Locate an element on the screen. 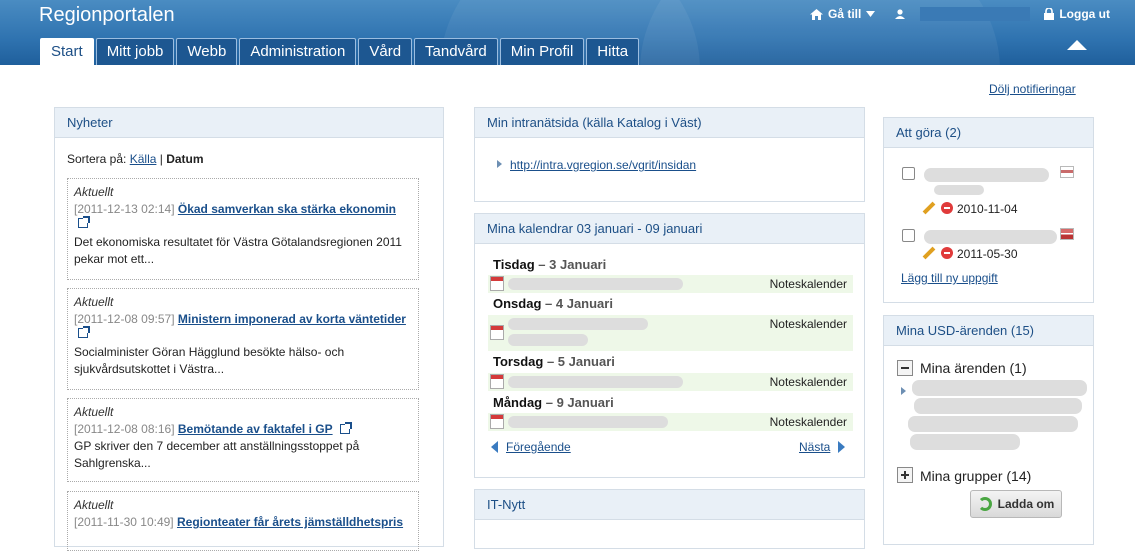 The height and width of the screenshot is (551, 1135). user-menu is located at coordinates (967, 14).